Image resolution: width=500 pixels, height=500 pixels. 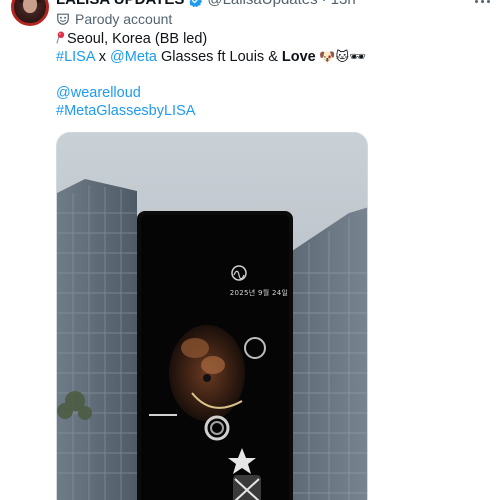 What do you see at coordinates (343, 4) in the screenshot?
I see `timestamp: 13h` at bounding box center [343, 4].